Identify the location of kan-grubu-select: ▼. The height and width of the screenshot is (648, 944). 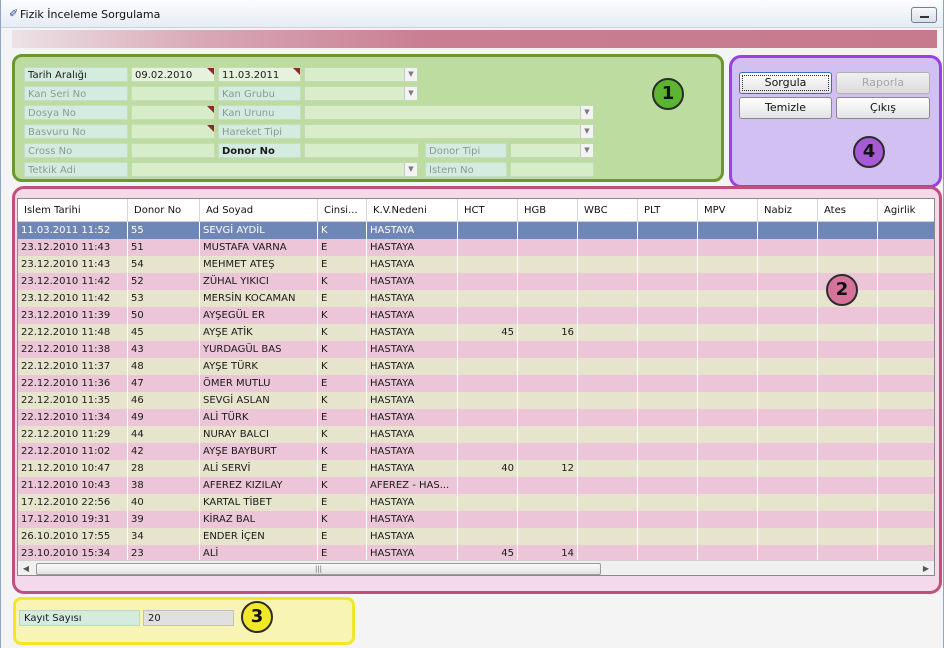
(361, 93).